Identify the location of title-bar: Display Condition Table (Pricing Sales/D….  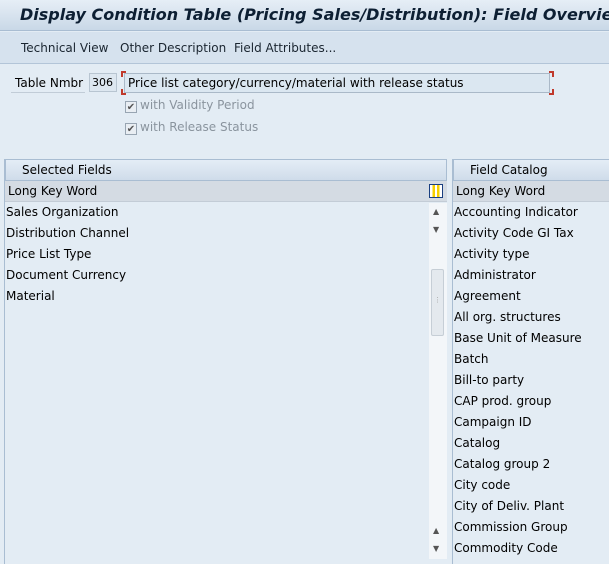
(304, 15).